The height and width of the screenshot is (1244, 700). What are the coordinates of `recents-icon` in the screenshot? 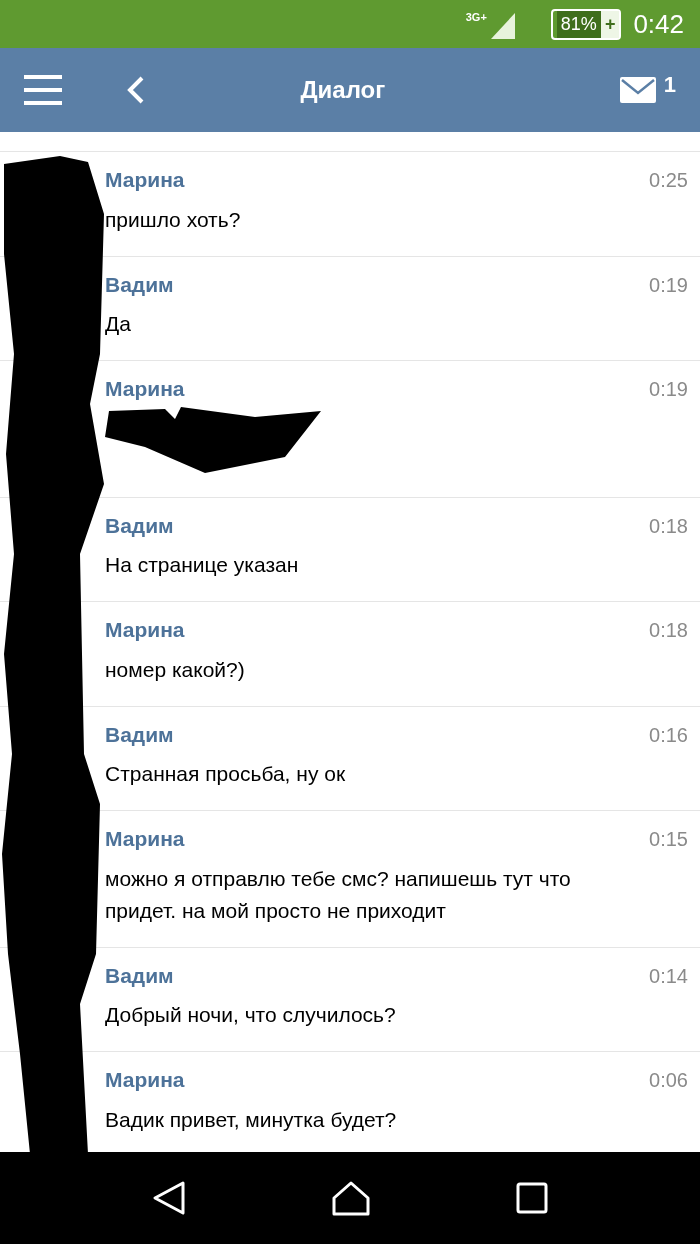 It's located at (531, 1198).